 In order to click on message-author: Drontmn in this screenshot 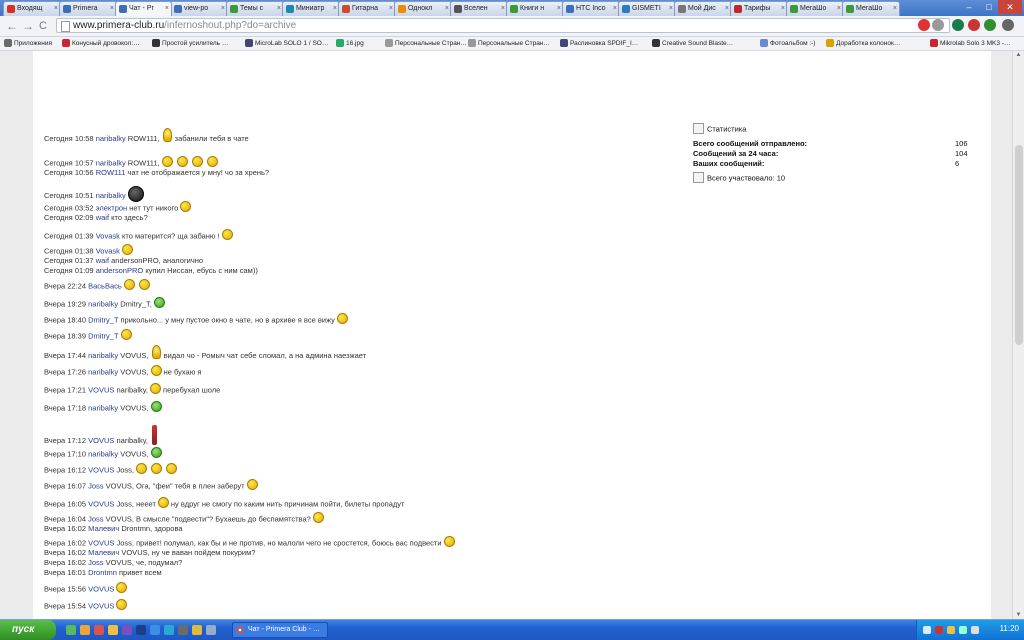, I will do `click(102, 572)`.